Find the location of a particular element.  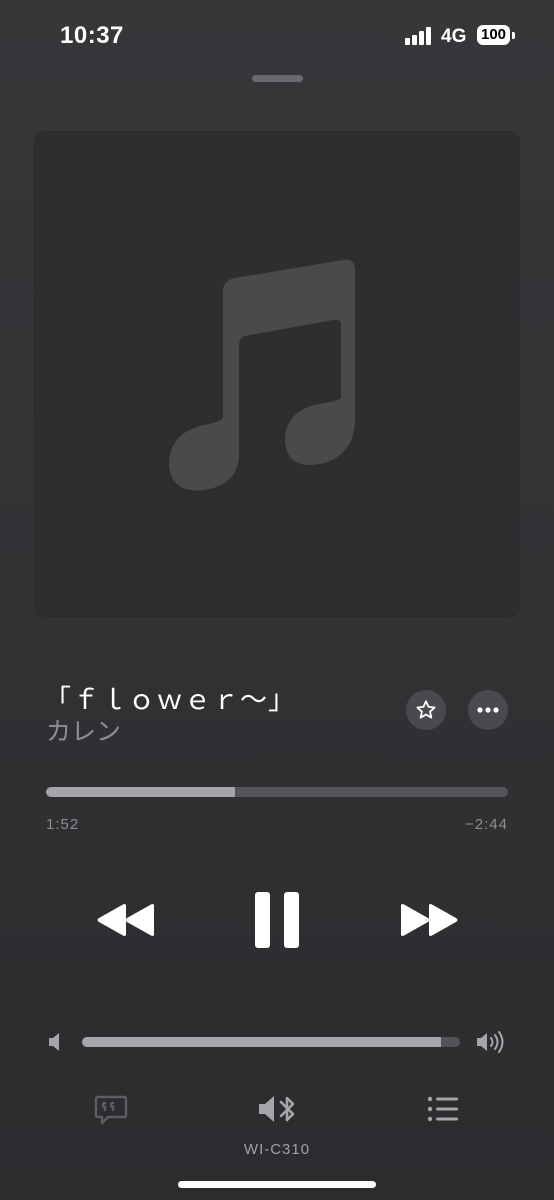

remaining-time: −2:44 is located at coordinates (486, 824).